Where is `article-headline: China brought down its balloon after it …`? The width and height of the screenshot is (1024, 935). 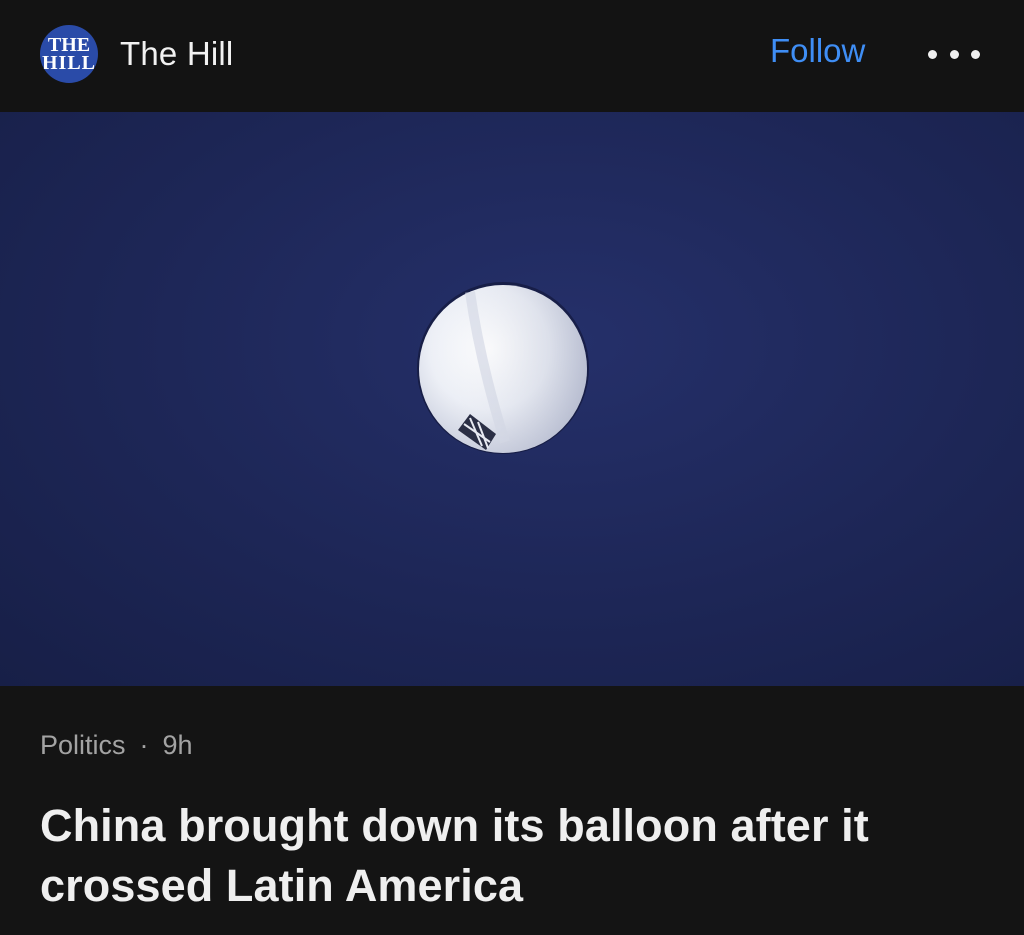 article-headline: China brought down its balloon after it … is located at coordinates (515, 856).